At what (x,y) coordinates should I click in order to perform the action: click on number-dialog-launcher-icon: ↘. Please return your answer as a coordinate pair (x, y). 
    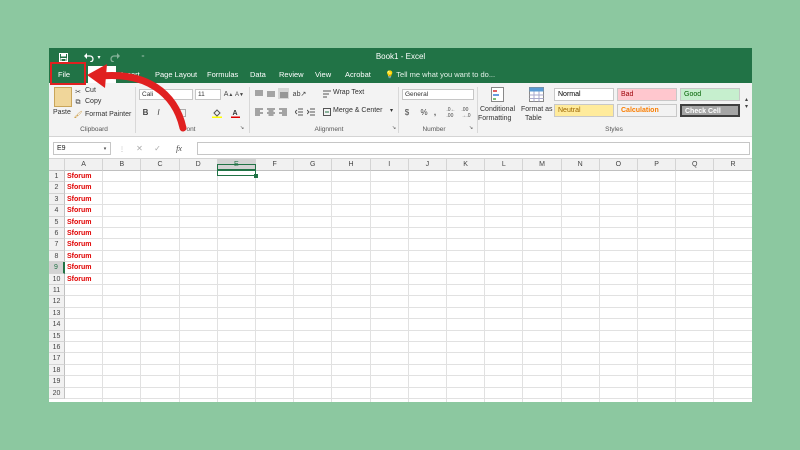
    Looking at the image, I should click on (471, 128).